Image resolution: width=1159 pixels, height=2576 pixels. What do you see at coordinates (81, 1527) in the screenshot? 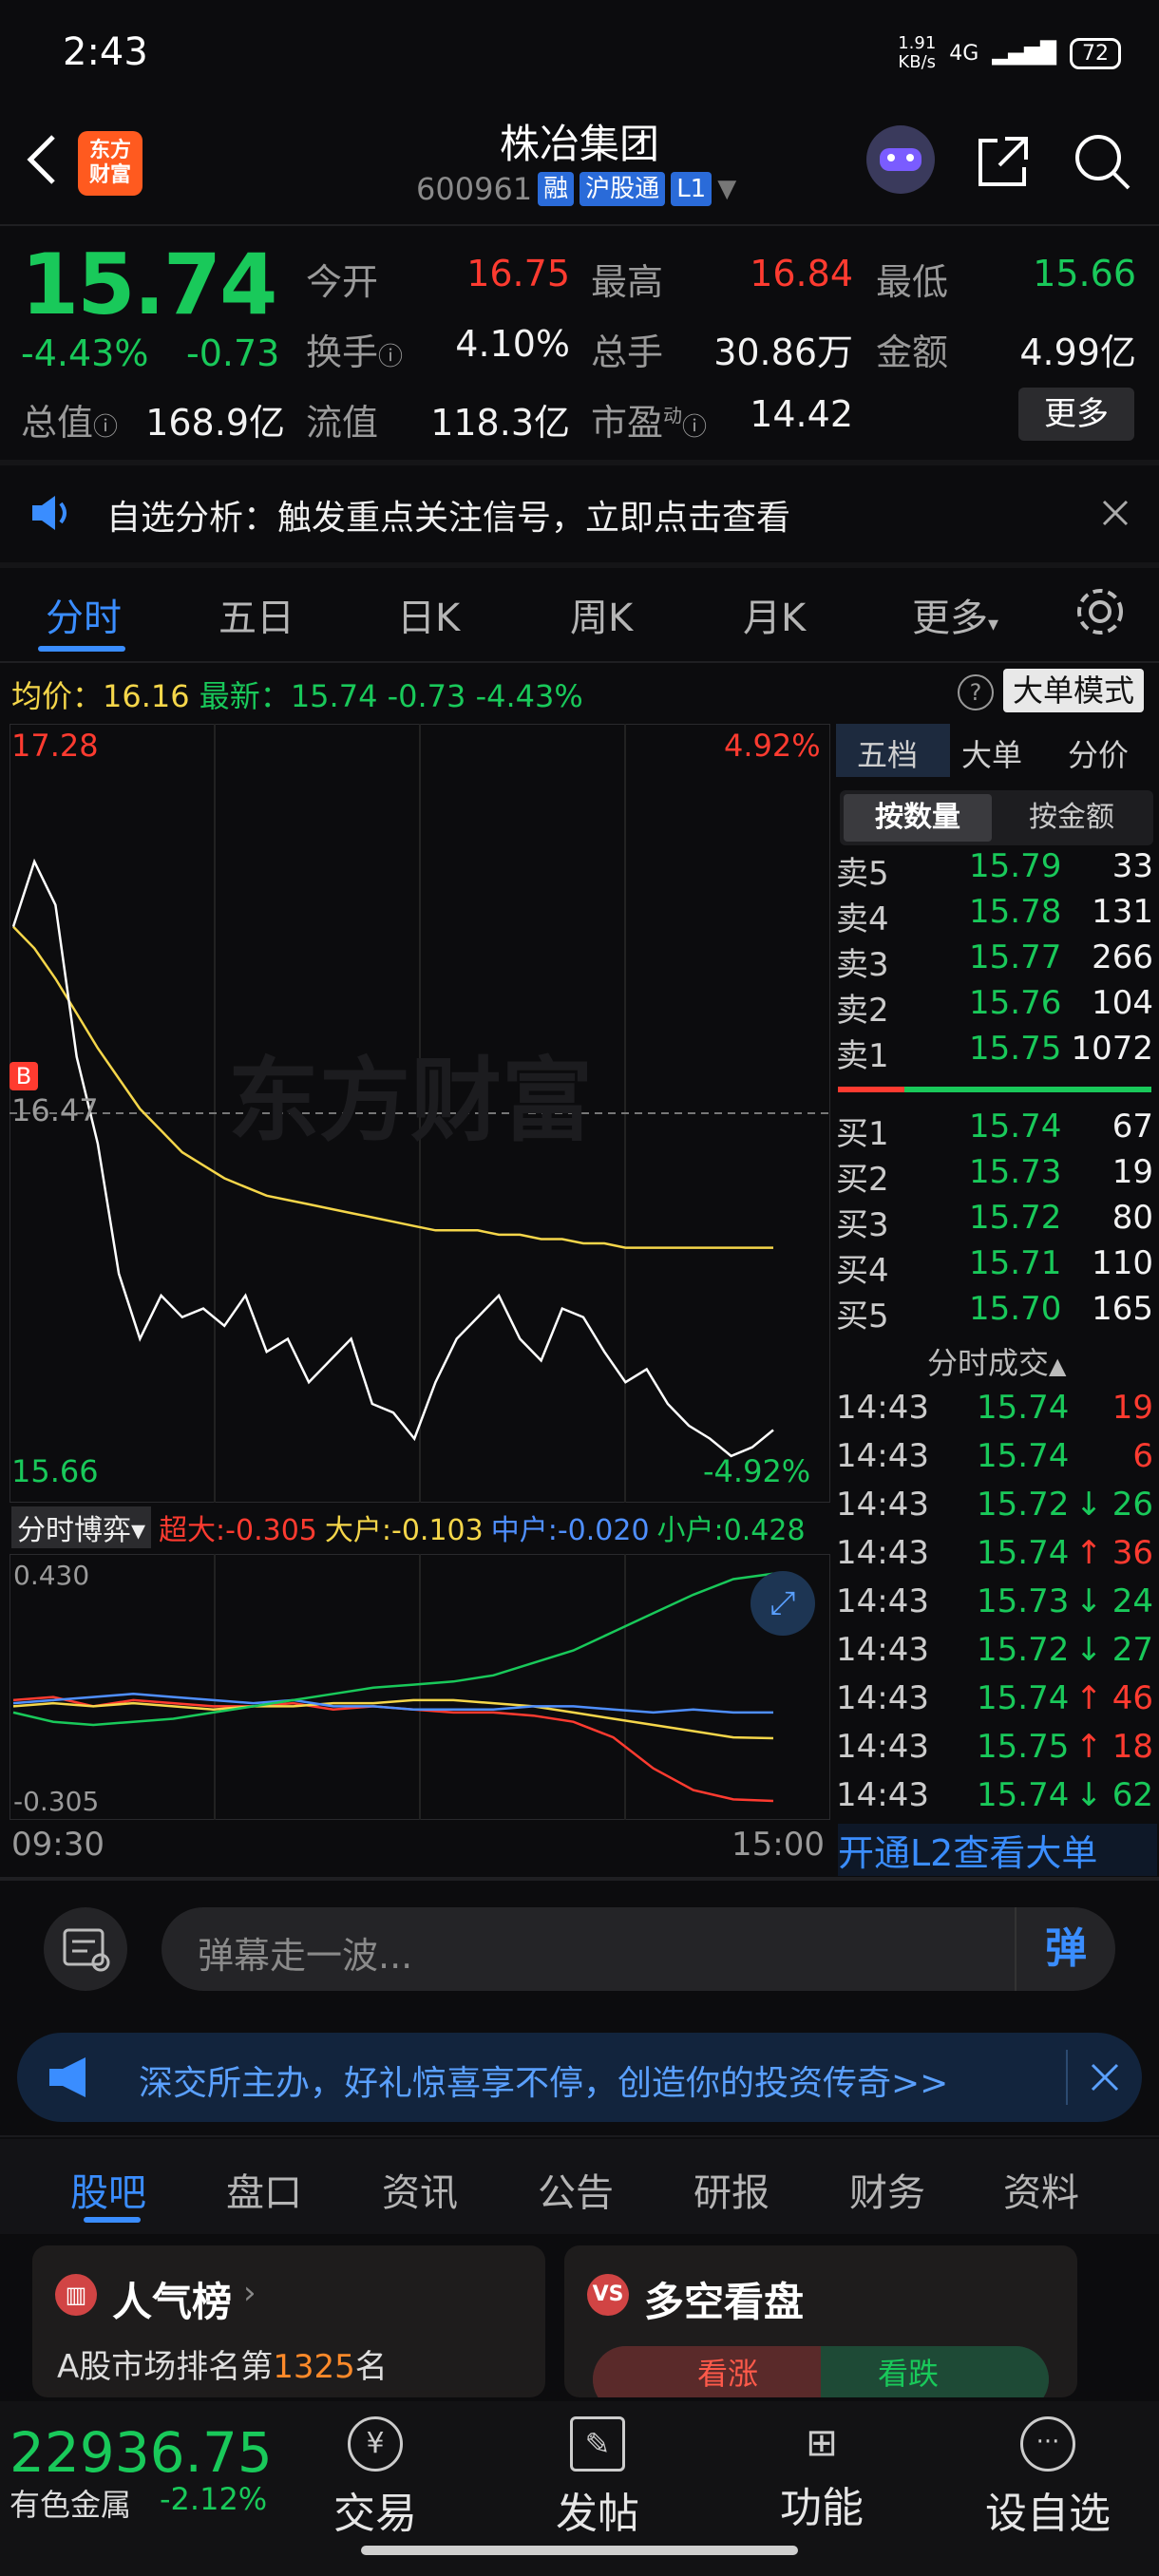
I see `flow-title-button: 分时博弈▾` at bounding box center [81, 1527].